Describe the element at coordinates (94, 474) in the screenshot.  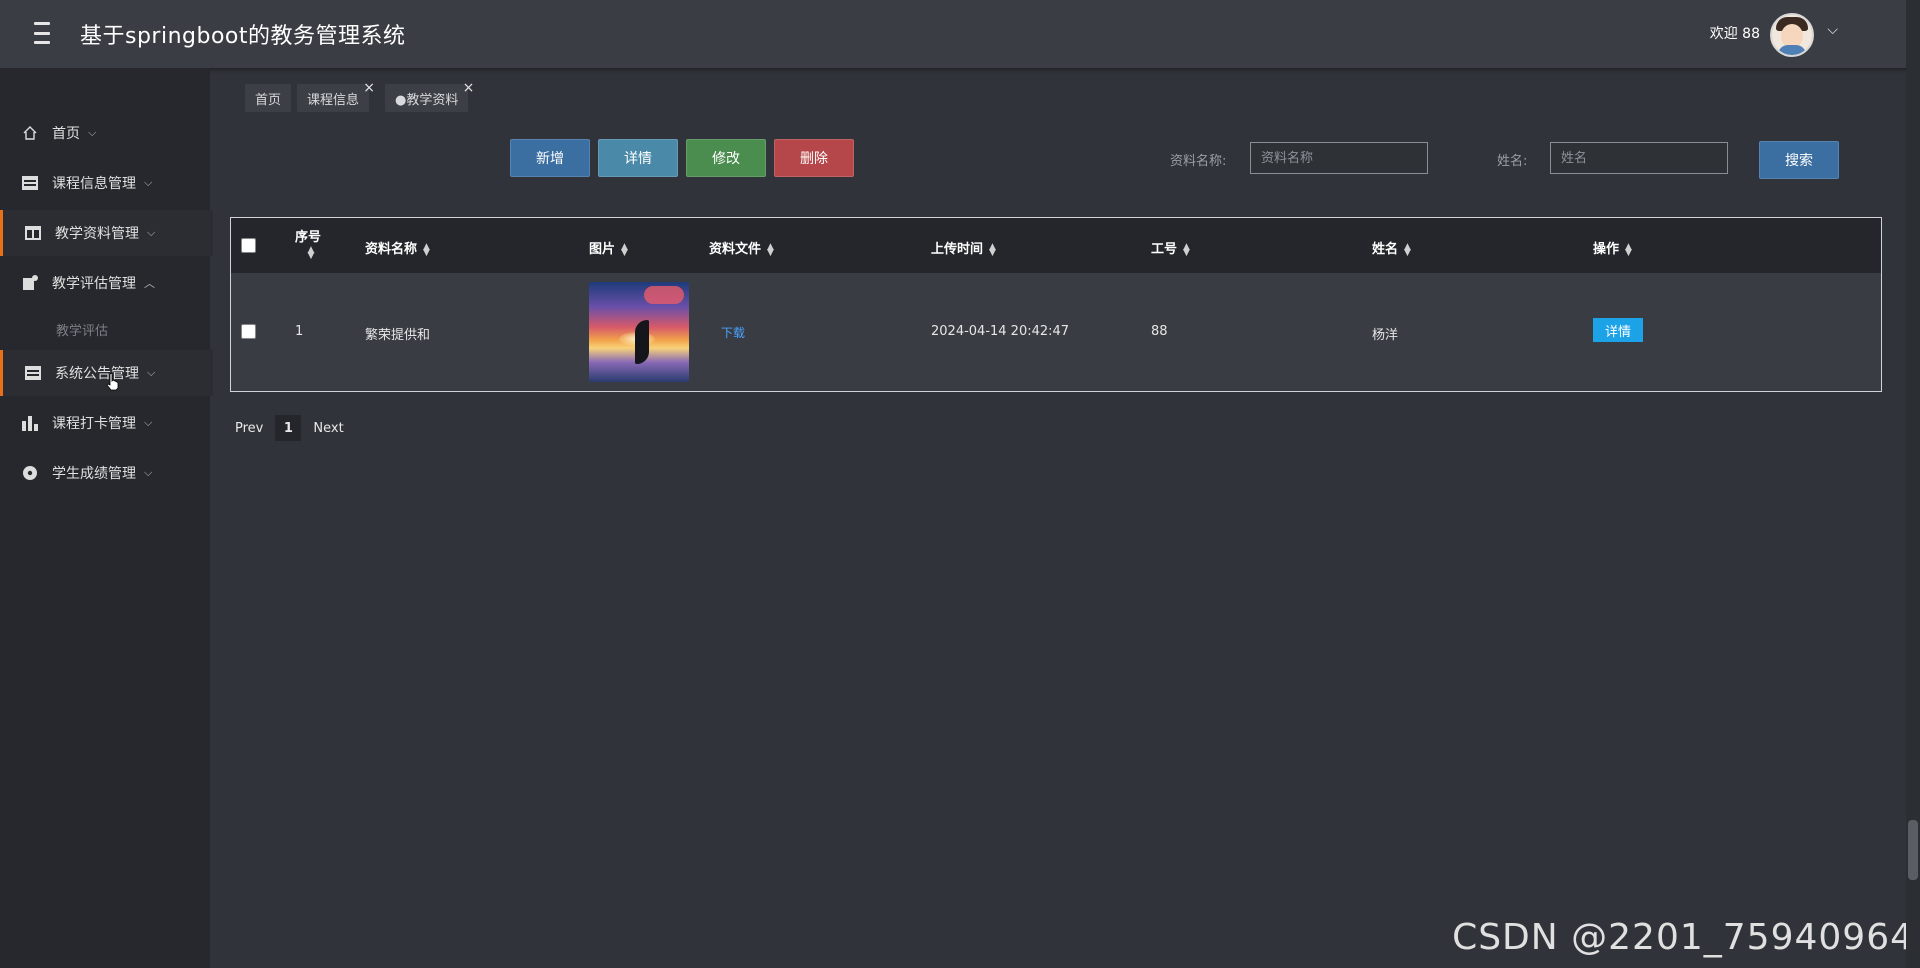
I see `sidebar-item-label: 学生成绩管理` at that location.